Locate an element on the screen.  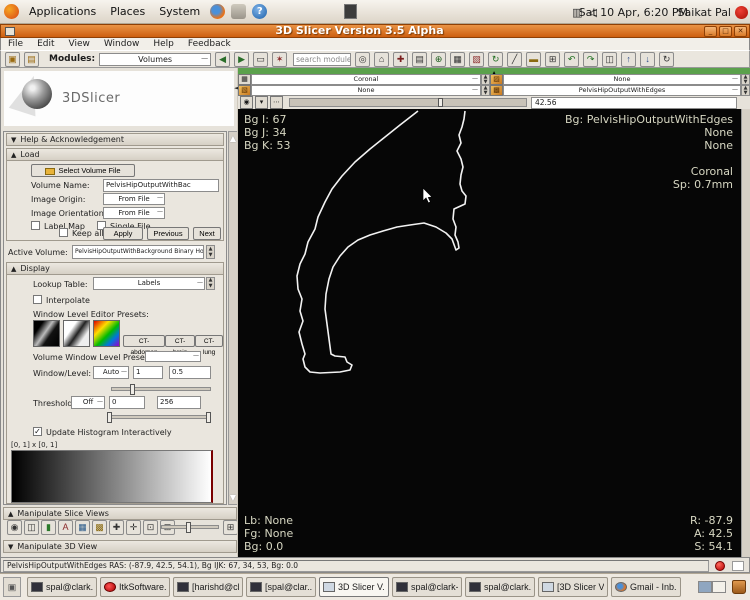
module-select: Volumes is located at coordinates (155, 59).